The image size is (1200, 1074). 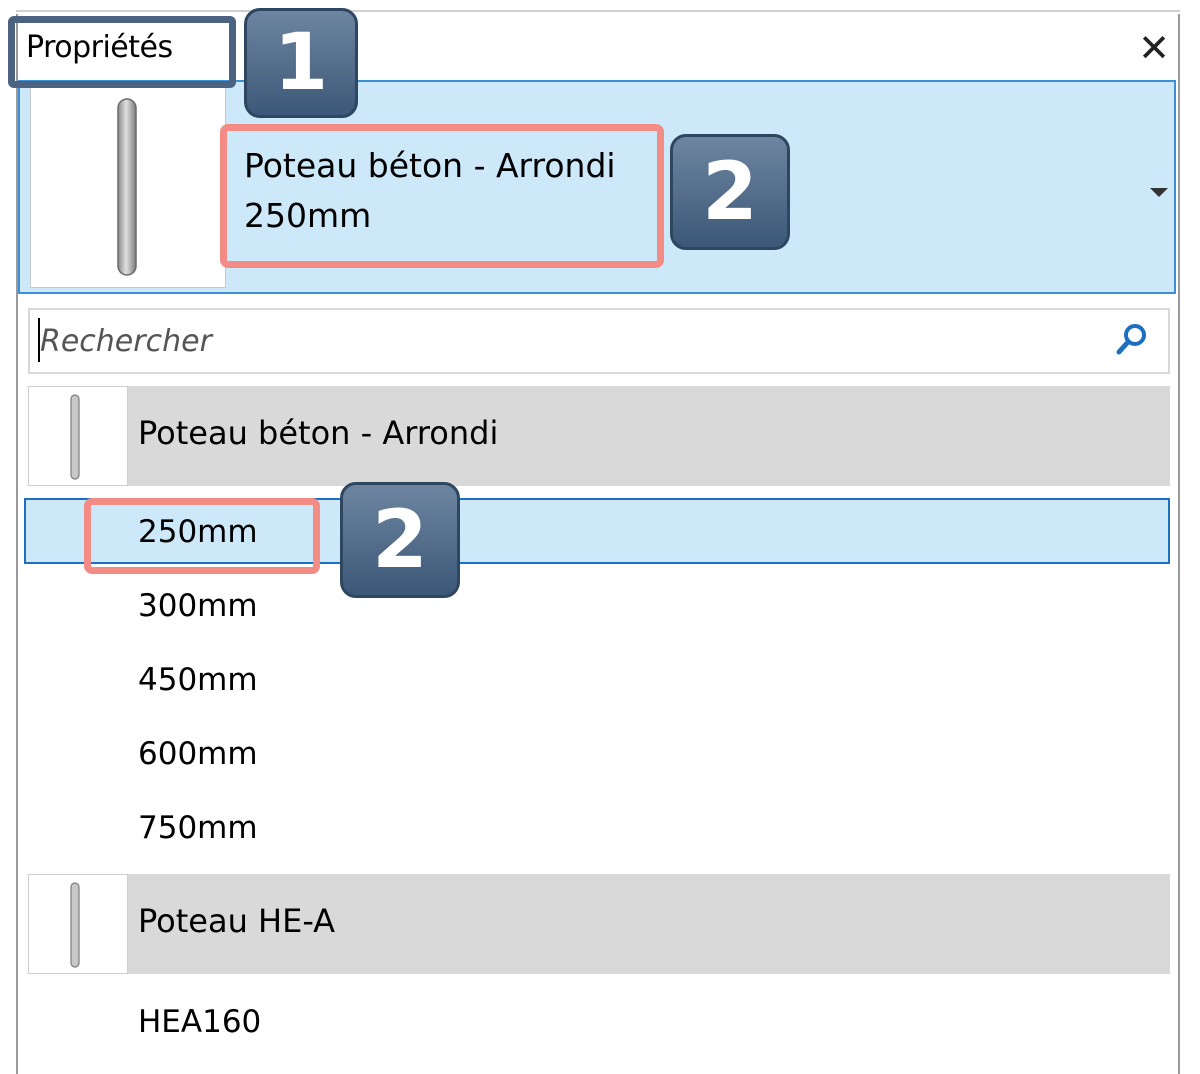 What do you see at coordinates (39, 340) in the screenshot?
I see `text-caret` at bounding box center [39, 340].